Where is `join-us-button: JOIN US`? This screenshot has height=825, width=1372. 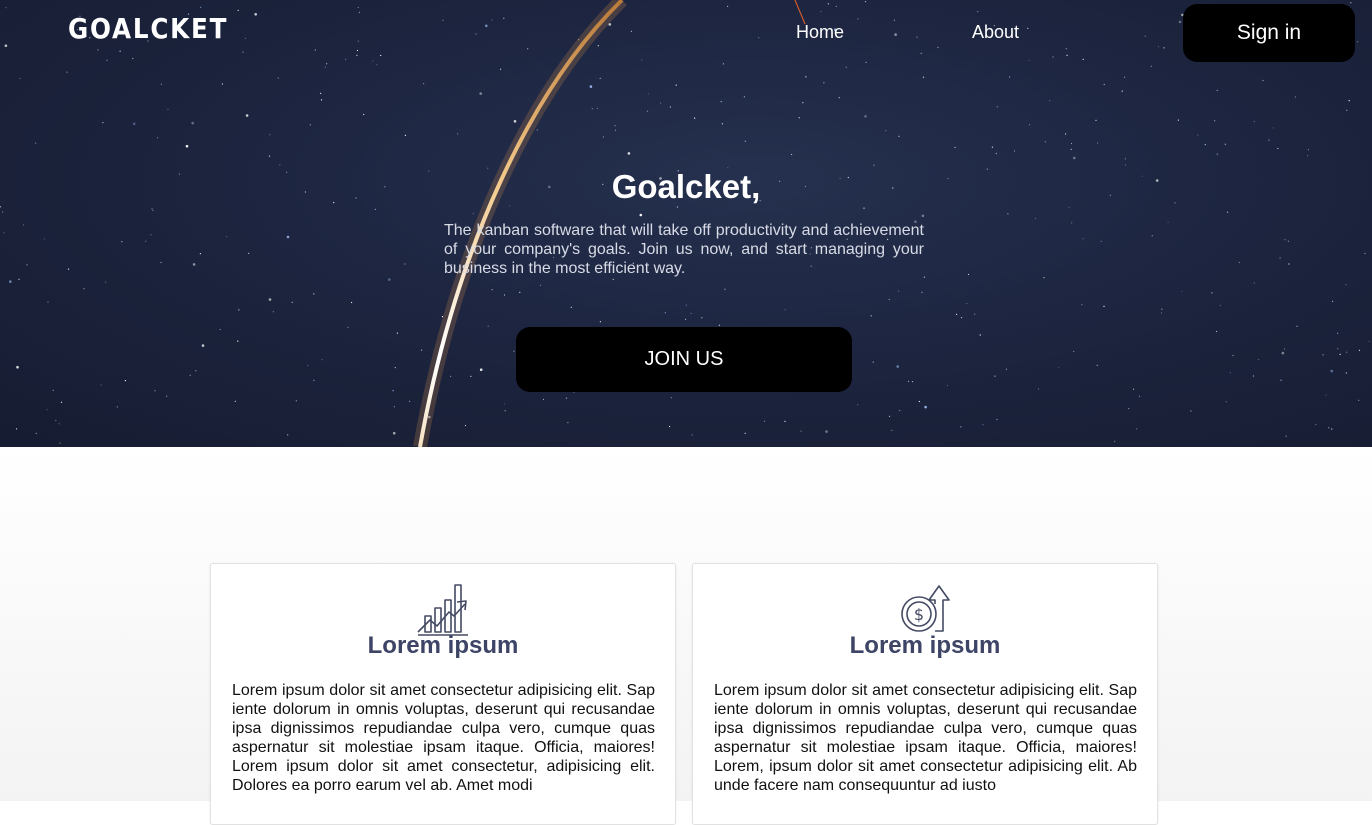
join-us-button: JOIN US is located at coordinates (684, 359).